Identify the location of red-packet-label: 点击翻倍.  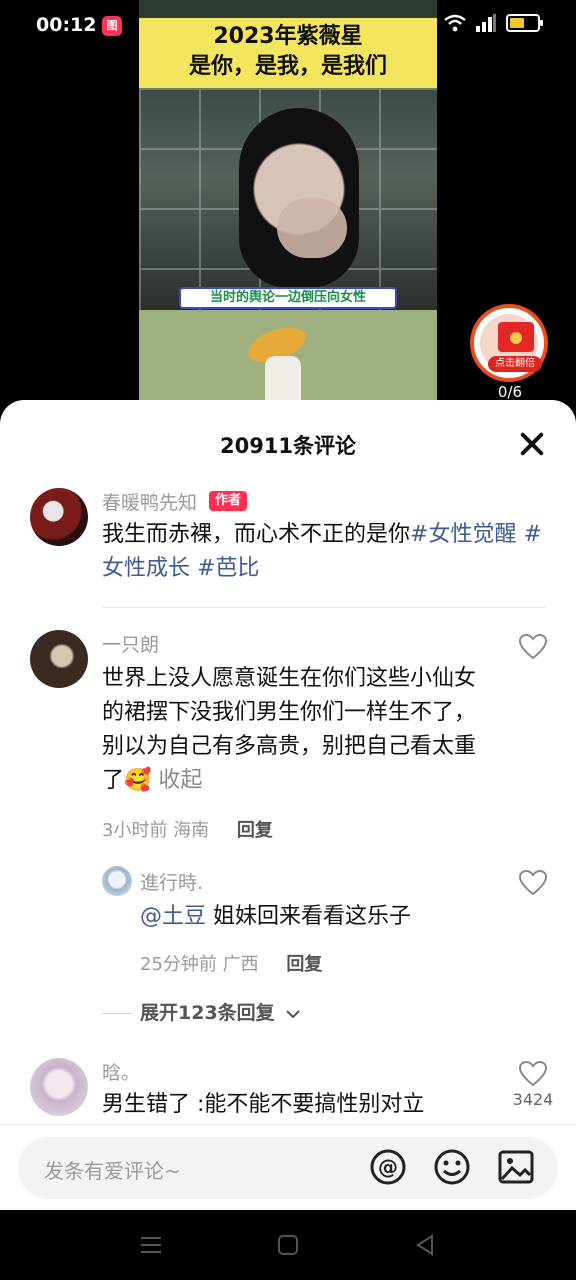
(515, 364).